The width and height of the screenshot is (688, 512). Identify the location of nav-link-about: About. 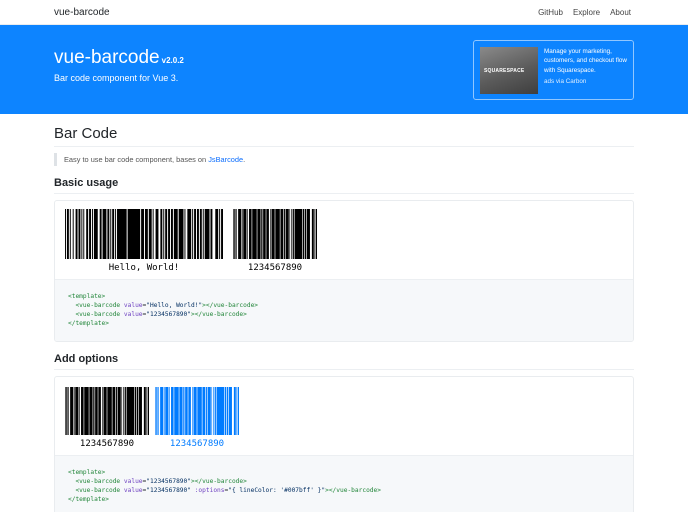
(620, 12).